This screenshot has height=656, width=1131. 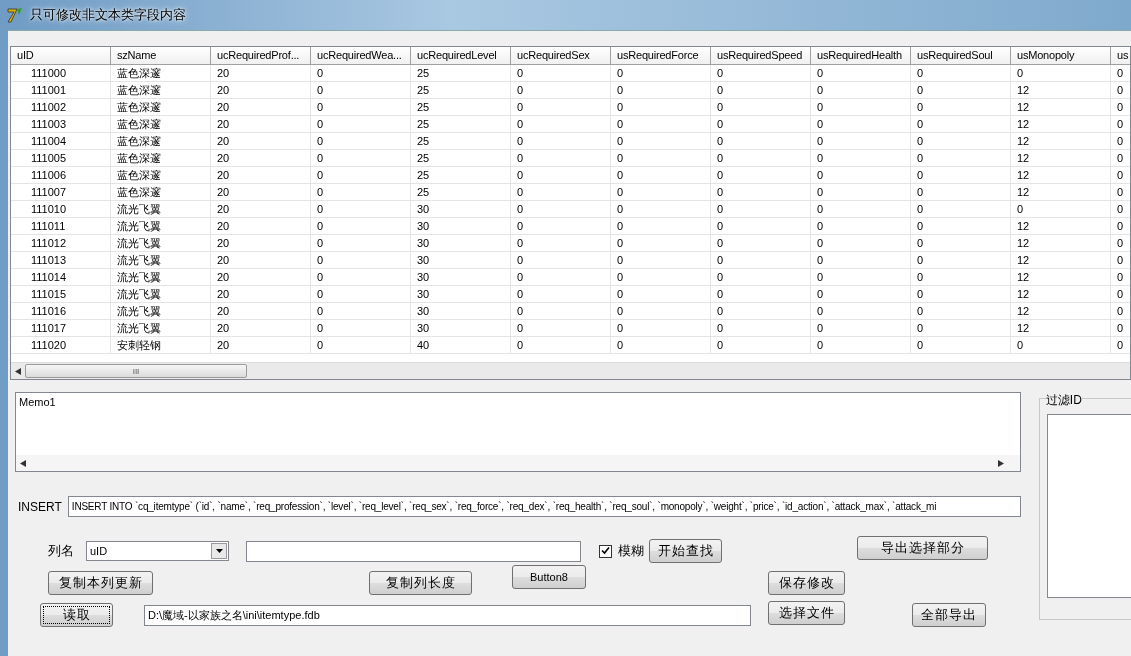 I want to click on window-title: 只可修改非文本类字段内容, so click(x=108, y=15).